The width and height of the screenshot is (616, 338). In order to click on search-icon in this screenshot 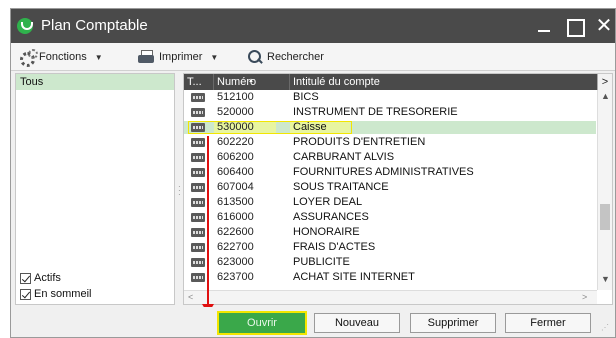, I will do `click(255, 57)`.